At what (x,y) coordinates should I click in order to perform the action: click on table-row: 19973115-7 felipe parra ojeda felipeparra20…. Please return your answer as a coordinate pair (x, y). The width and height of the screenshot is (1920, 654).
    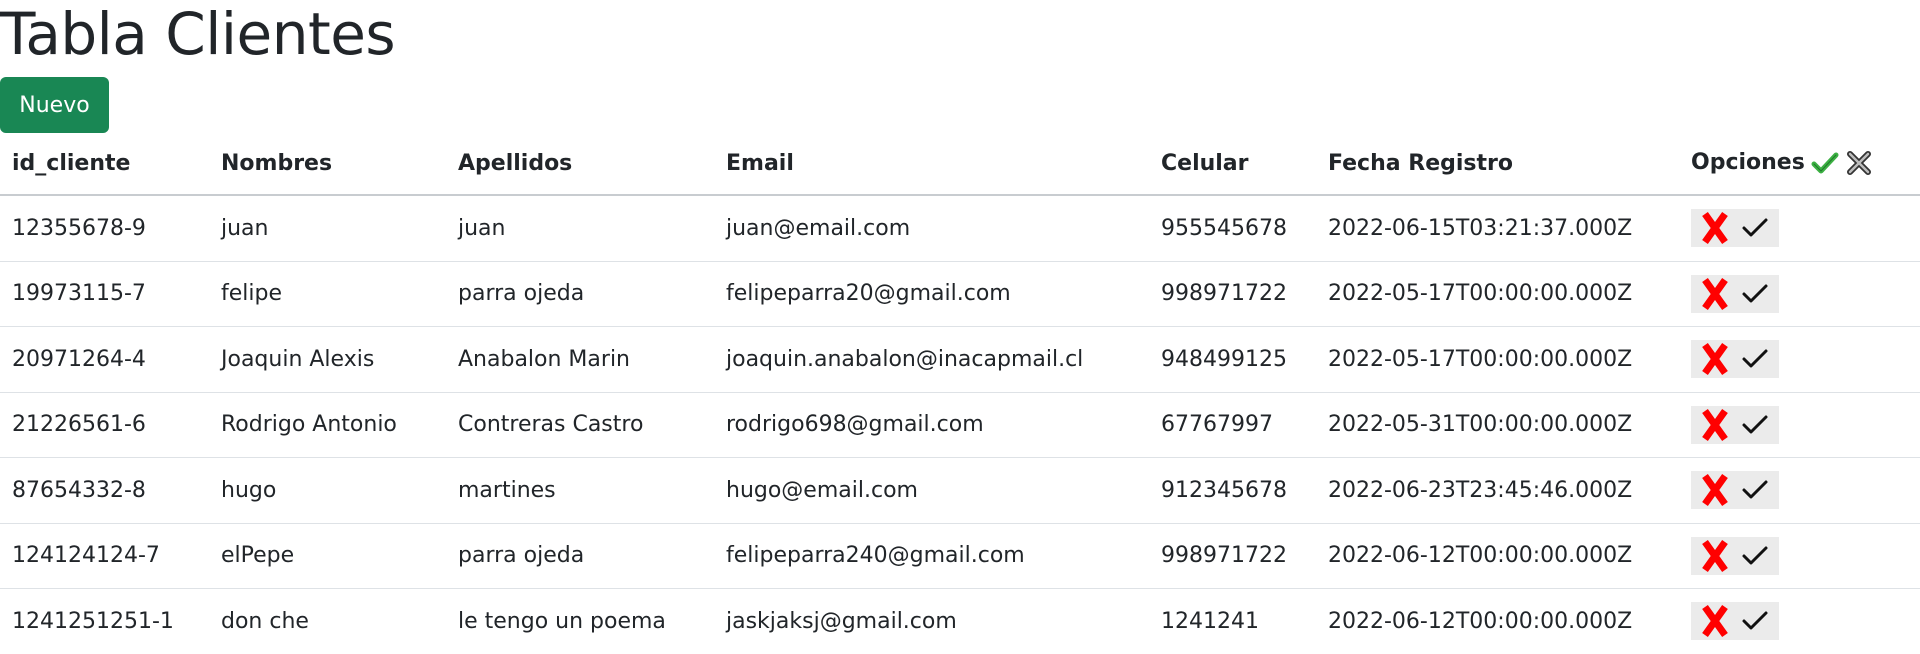
    Looking at the image, I should click on (960, 294).